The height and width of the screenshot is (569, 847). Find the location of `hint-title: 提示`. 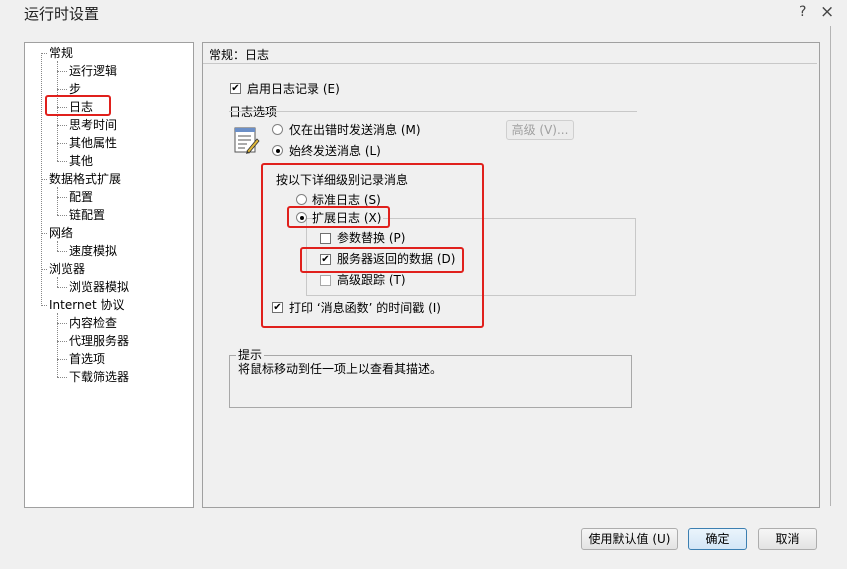

hint-title: 提示 is located at coordinates (250, 355).